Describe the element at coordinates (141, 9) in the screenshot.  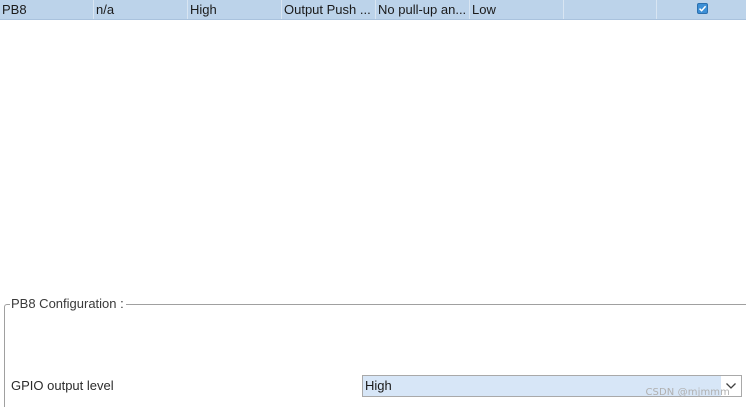
I see `cell-signal: n/a` at that location.